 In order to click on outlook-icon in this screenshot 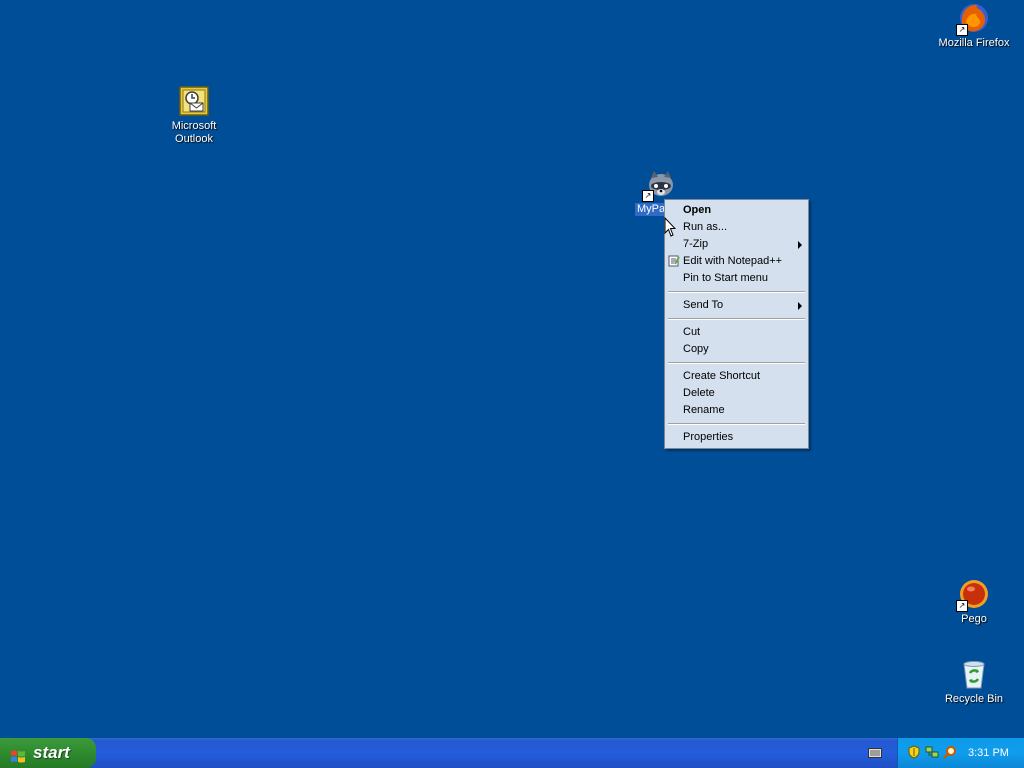, I will do `click(194, 101)`.